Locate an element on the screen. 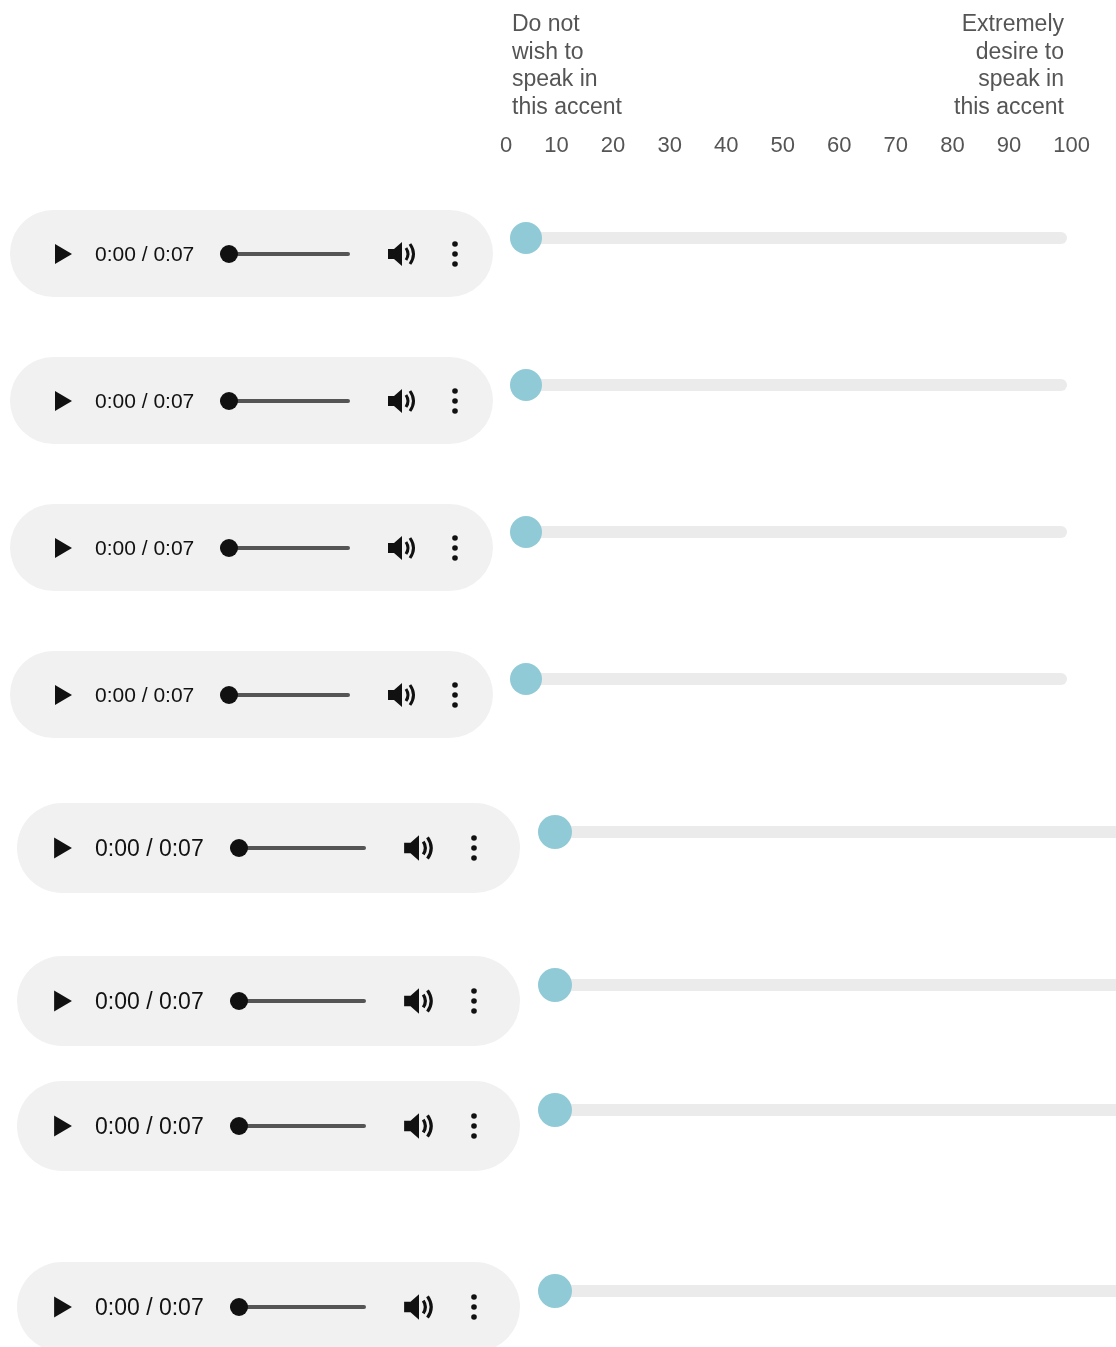  scale-tick: 60 is located at coordinates (839, 145).